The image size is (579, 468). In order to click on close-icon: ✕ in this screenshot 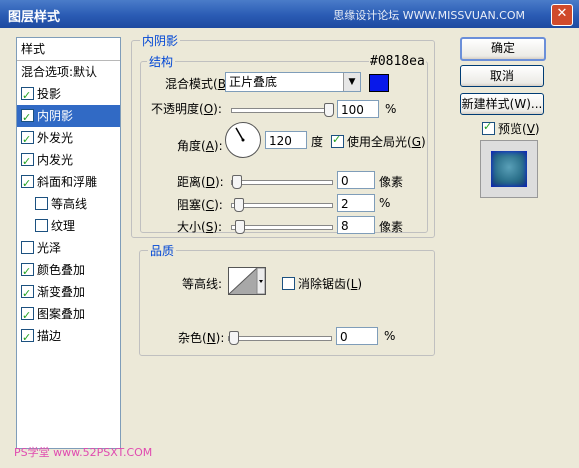, I will do `click(562, 15)`.